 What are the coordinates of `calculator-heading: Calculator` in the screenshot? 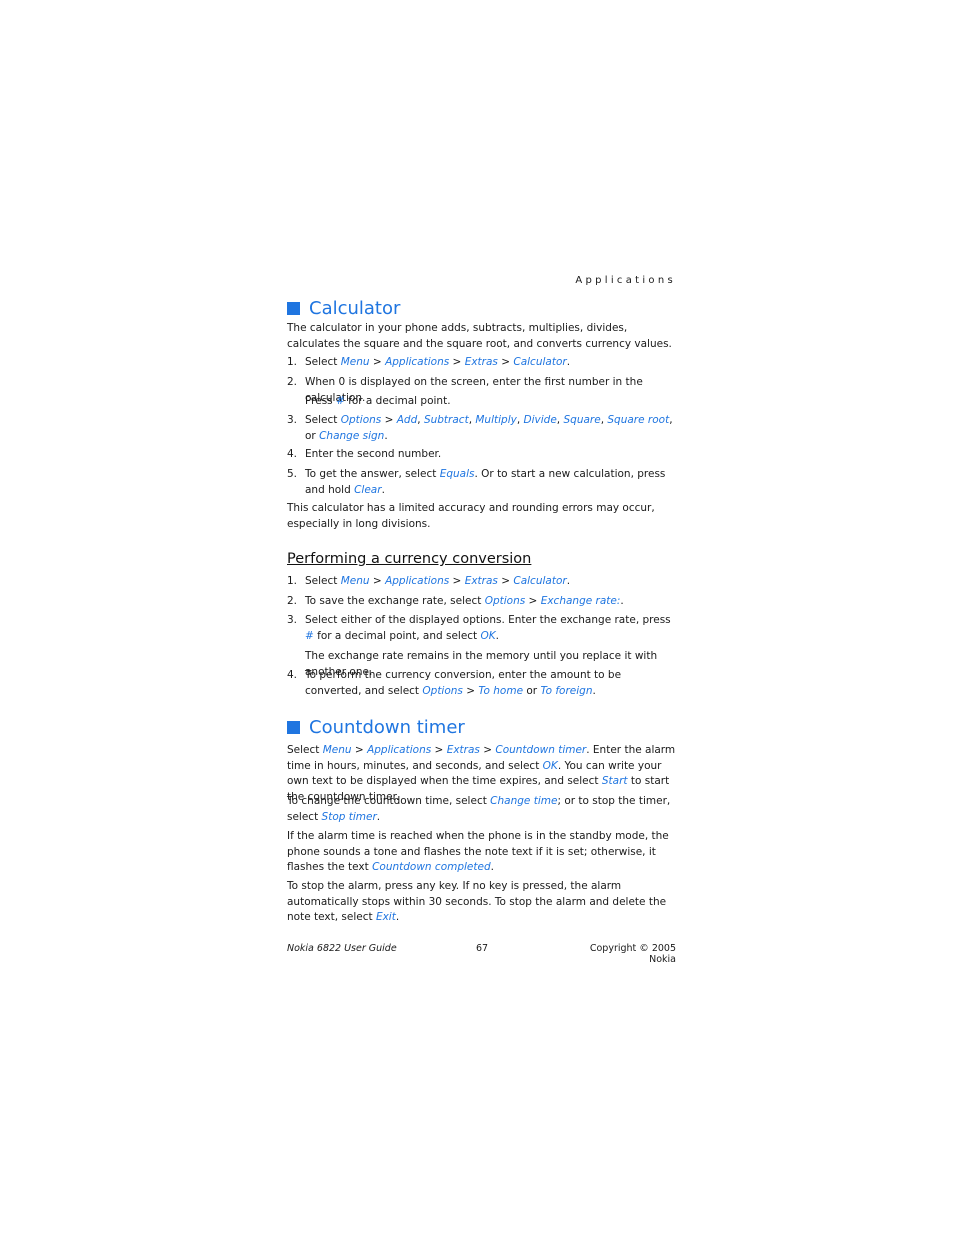 It's located at (343, 308).